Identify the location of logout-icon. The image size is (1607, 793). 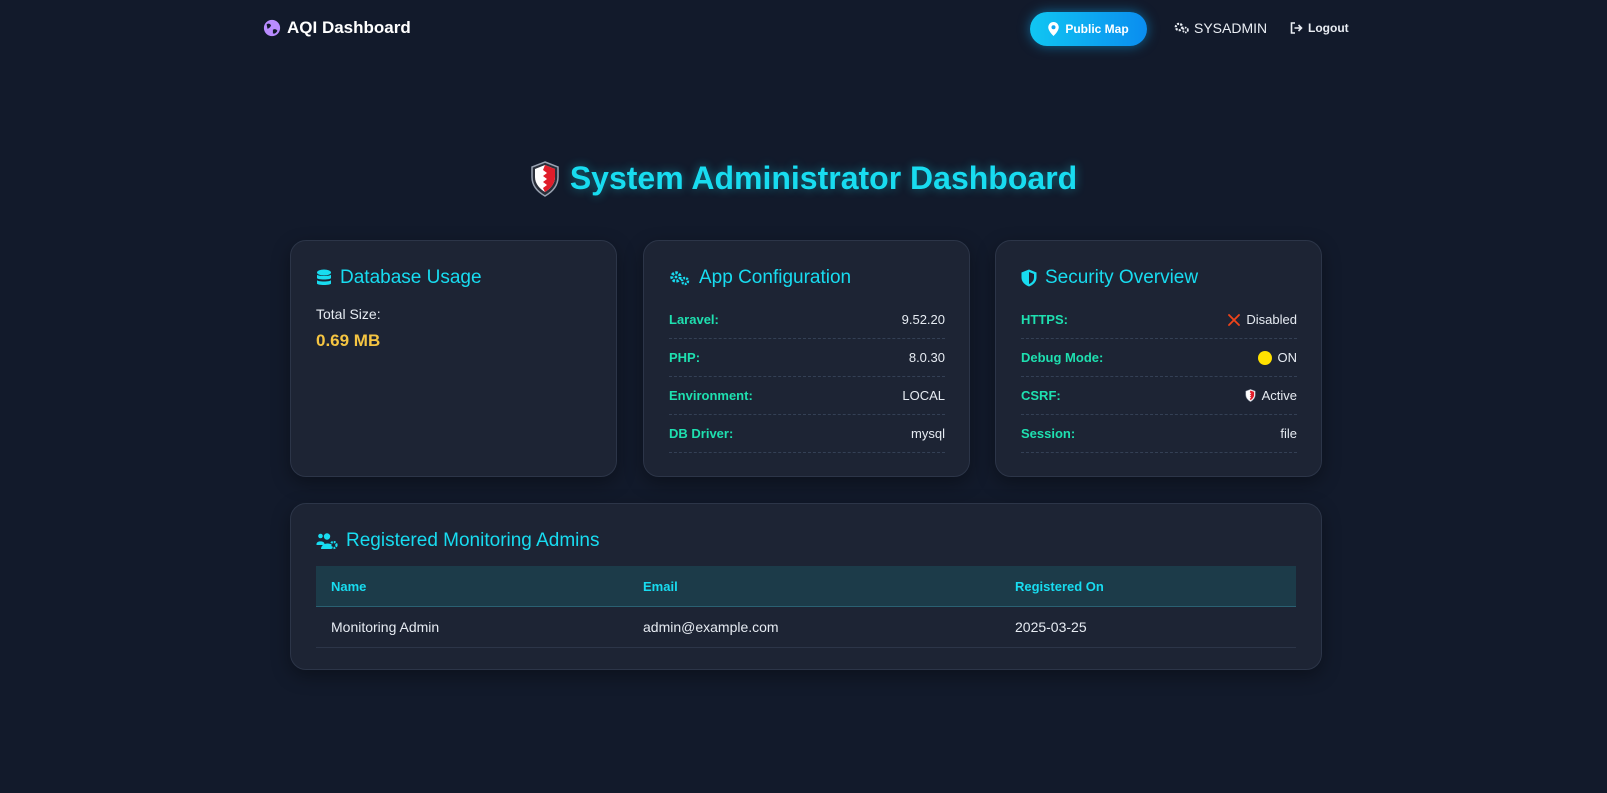
(1296, 28).